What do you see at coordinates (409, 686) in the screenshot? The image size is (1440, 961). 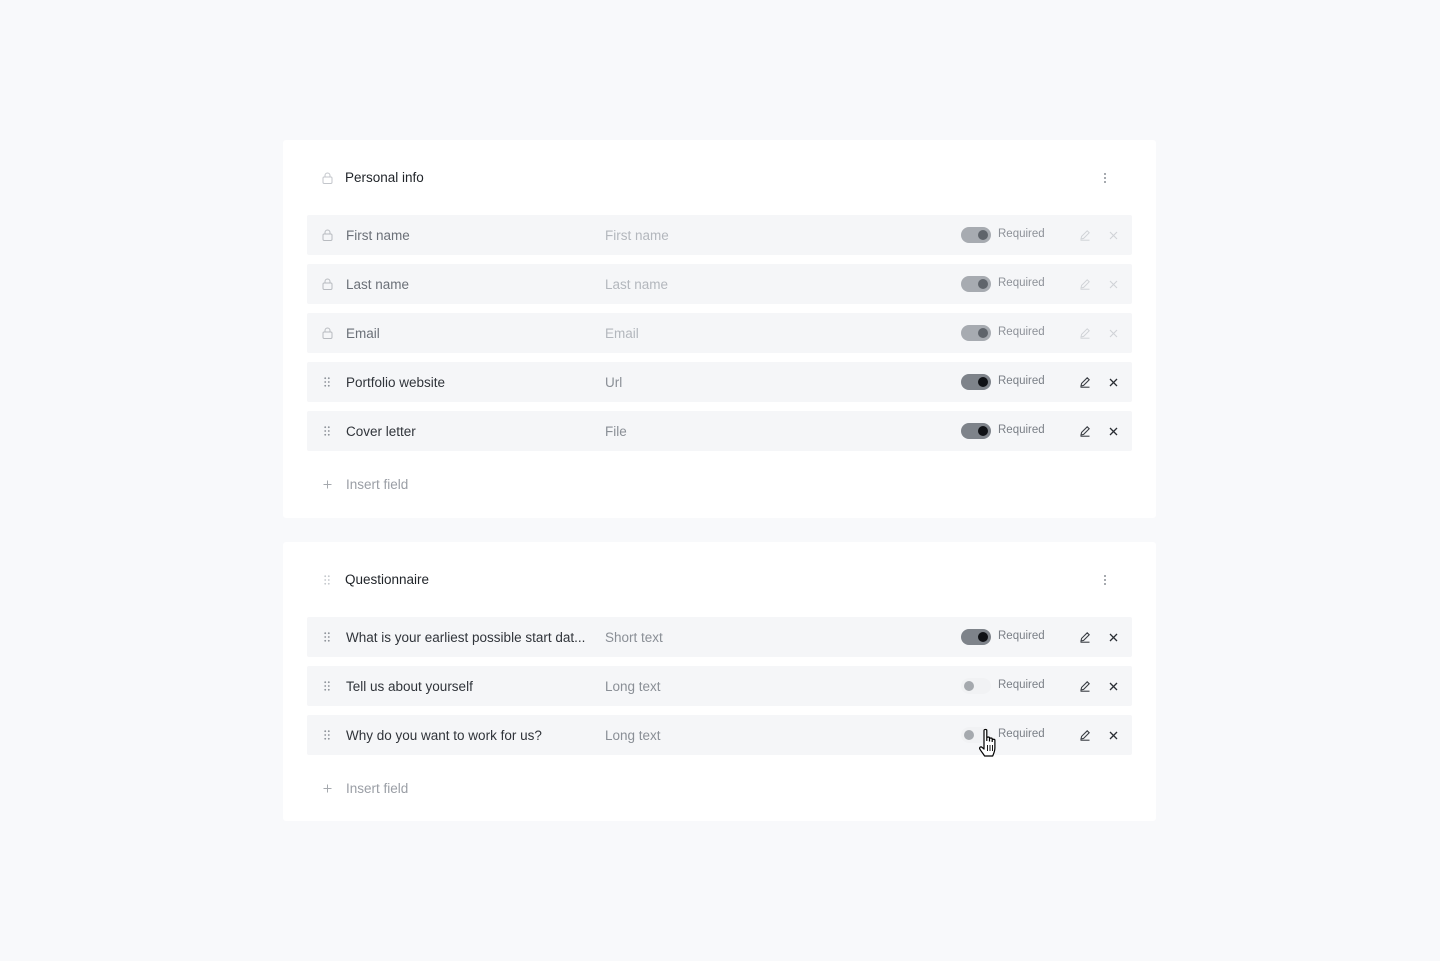 I see `field-label: Tell us about yourself` at bounding box center [409, 686].